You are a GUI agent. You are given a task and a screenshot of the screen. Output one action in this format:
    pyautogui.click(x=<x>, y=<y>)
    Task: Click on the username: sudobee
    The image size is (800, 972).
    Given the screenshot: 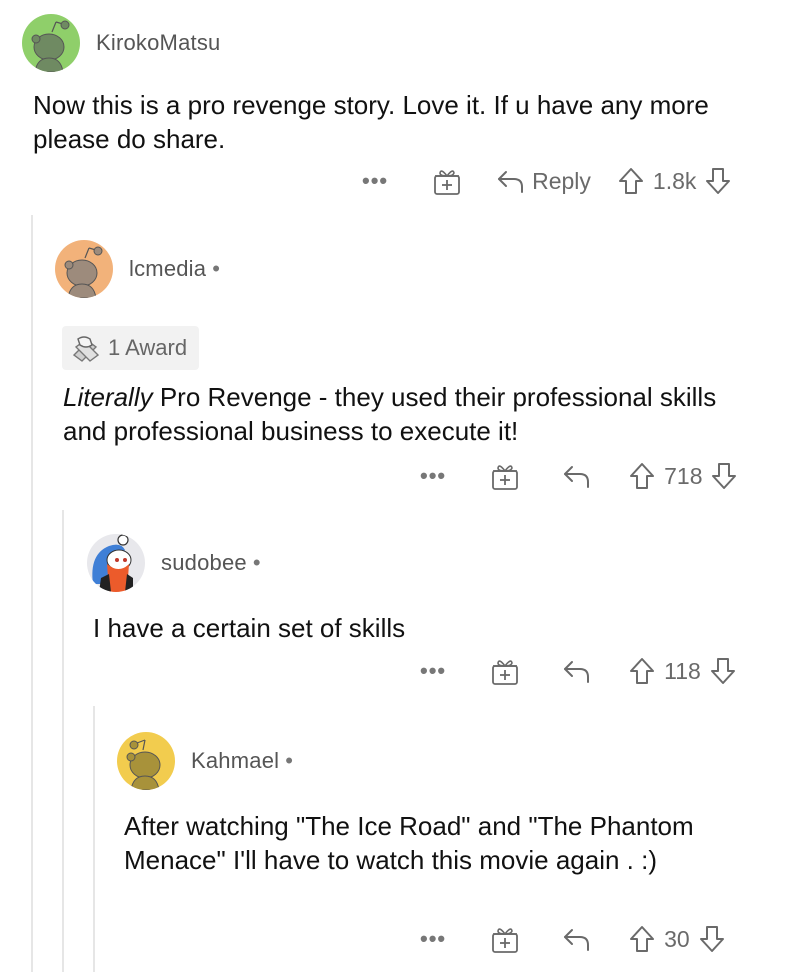 What is the action you would take?
    pyautogui.click(x=204, y=563)
    